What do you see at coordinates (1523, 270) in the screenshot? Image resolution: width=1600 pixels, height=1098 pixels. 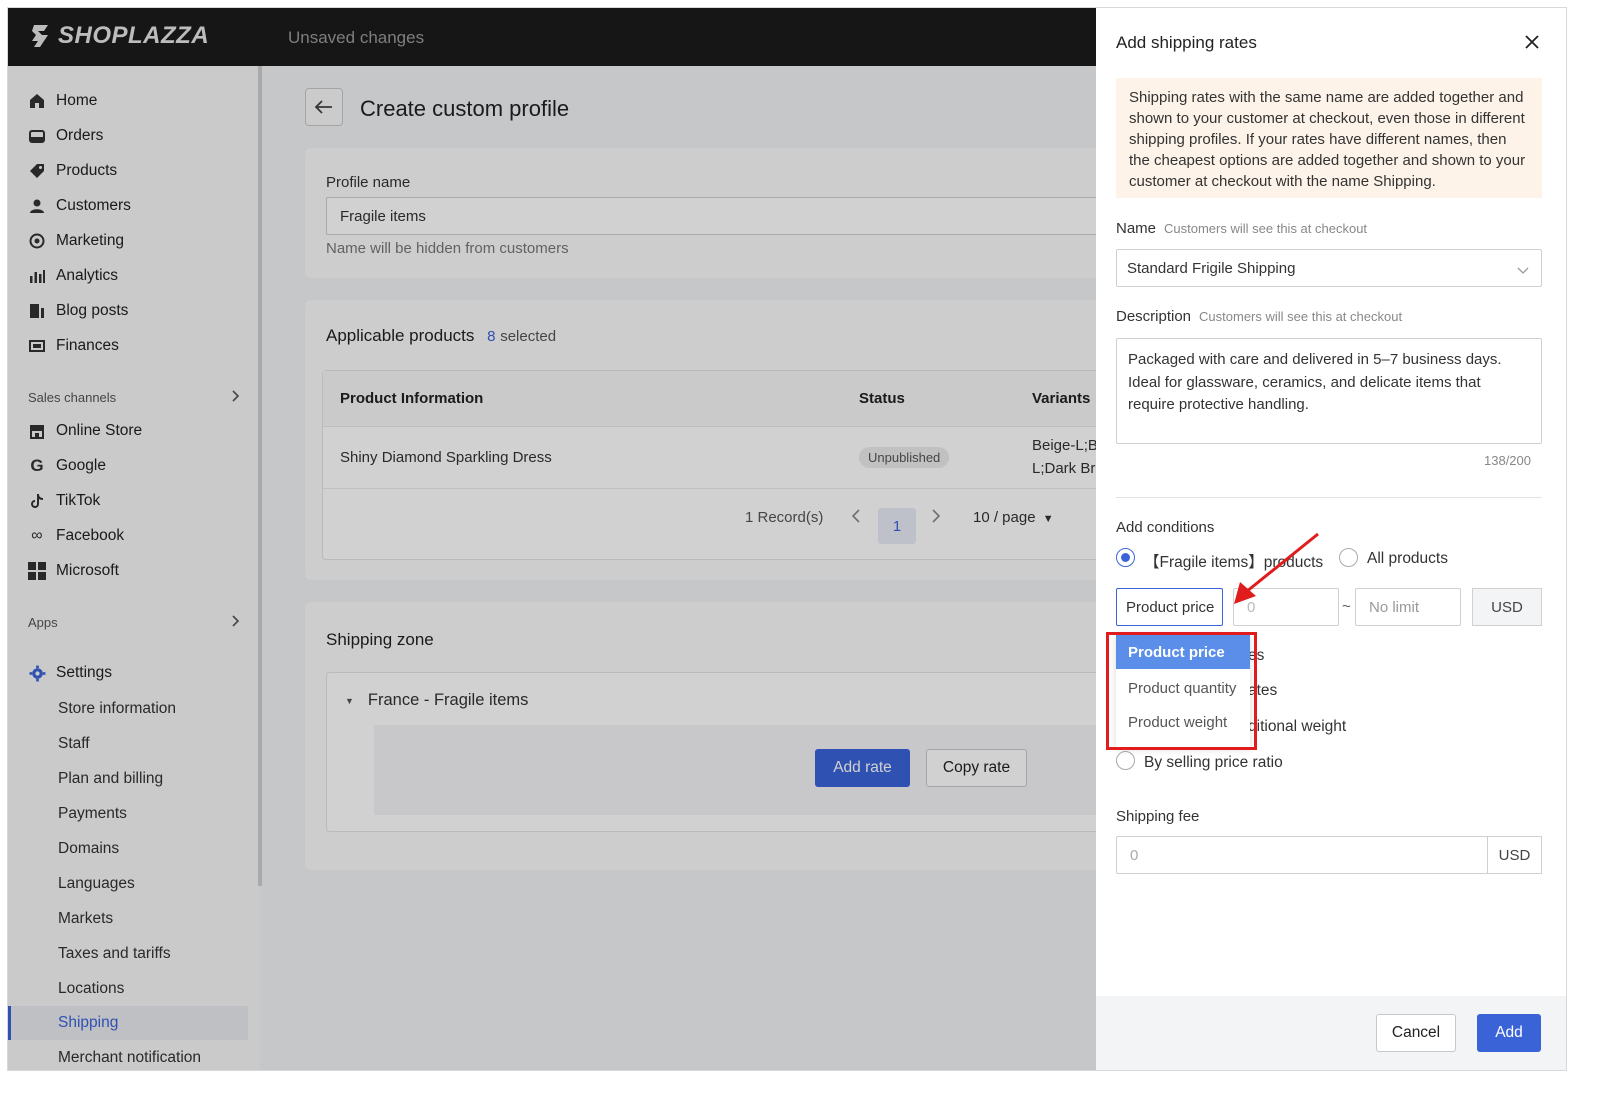 I see `chevron-down-icon` at bounding box center [1523, 270].